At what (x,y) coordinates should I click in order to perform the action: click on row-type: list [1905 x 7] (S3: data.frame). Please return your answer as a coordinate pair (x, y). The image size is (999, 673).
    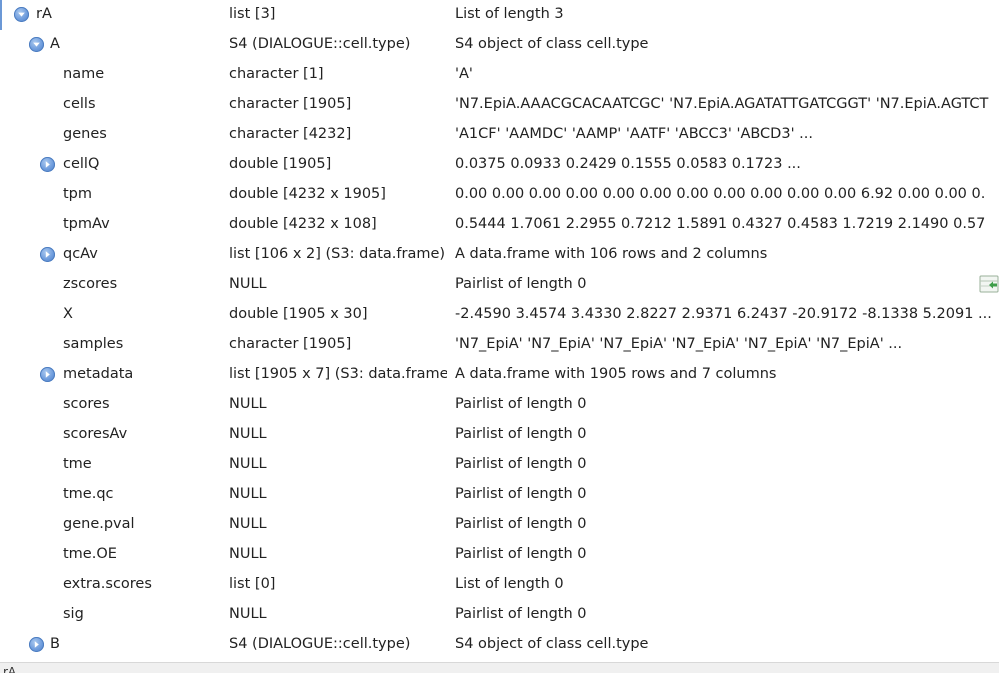
    Looking at the image, I should click on (338, 374).